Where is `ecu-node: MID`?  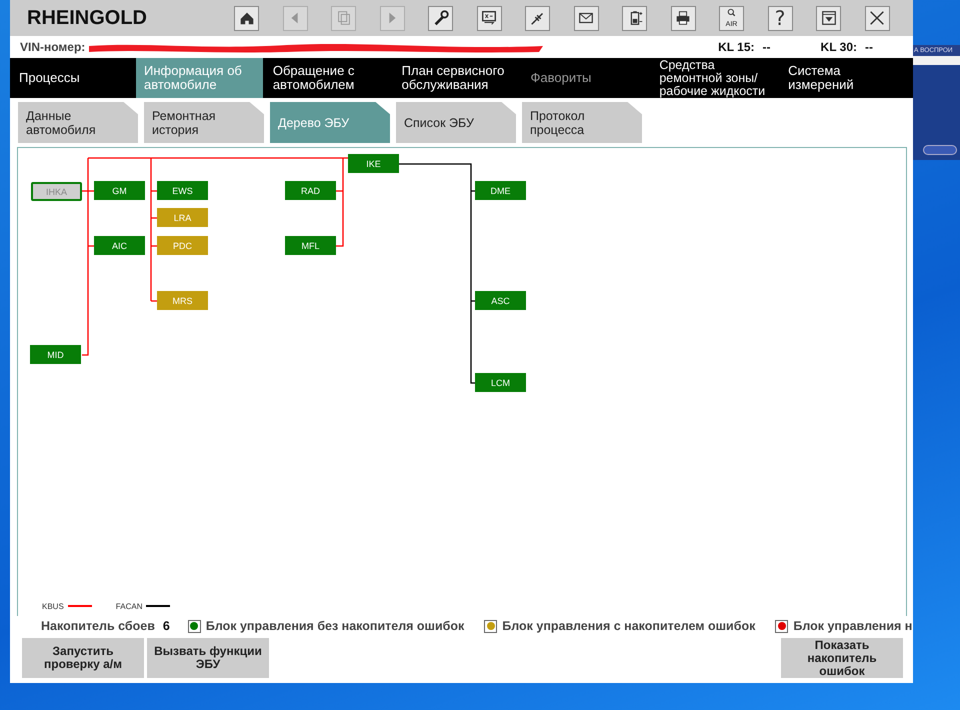
ecu-node: MID is located at coordinates (55, 354).